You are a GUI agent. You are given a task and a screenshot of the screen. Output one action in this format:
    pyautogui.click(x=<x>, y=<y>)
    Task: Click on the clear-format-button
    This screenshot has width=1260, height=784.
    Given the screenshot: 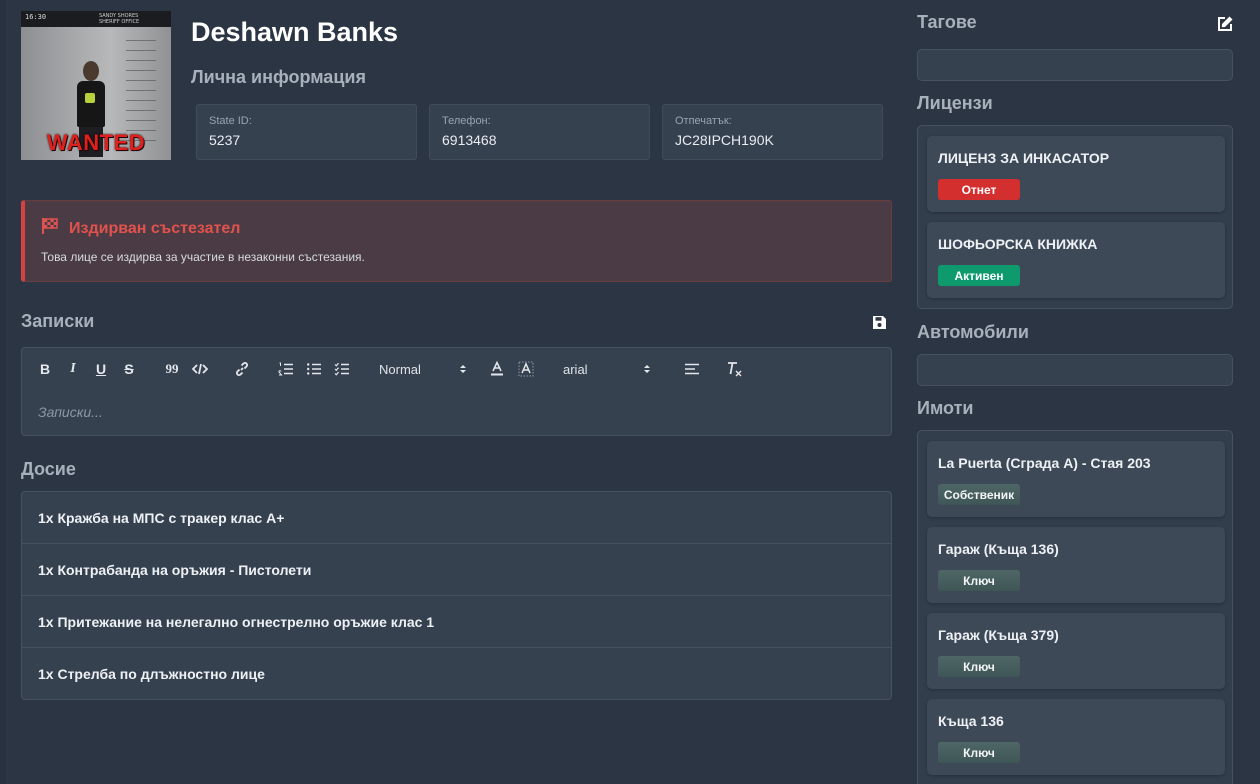 What is the action you would take?
    pyautogui.click(x=734, y=369)
    